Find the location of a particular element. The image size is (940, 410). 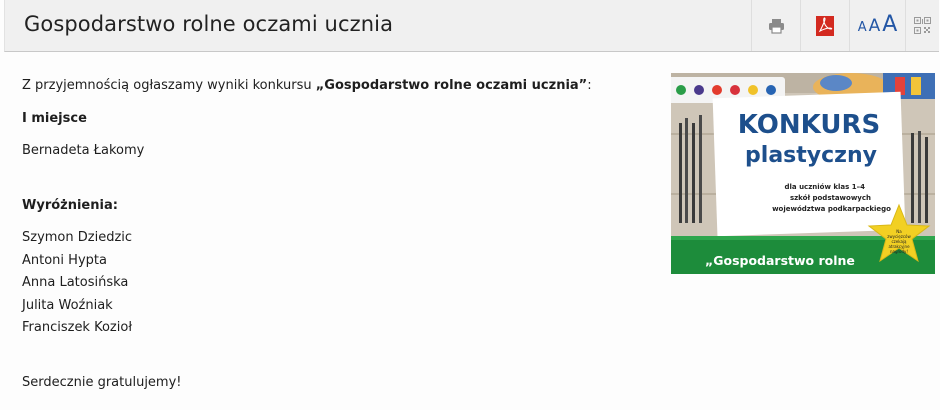

honor-name: Anna Latosińska is located at coordinates (75, 282).